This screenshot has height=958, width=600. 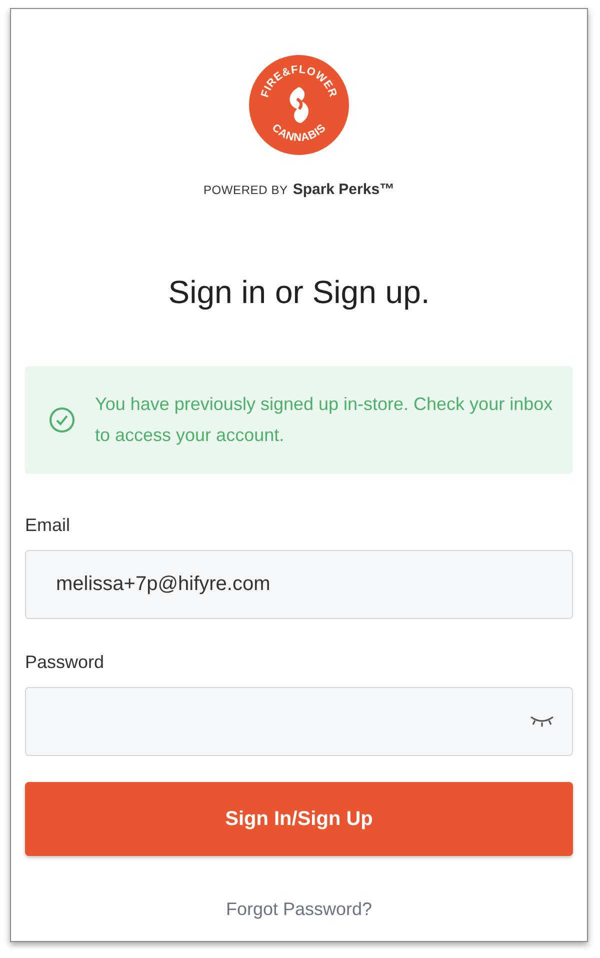 I want to click on password-field, so click(x=299, y=721).